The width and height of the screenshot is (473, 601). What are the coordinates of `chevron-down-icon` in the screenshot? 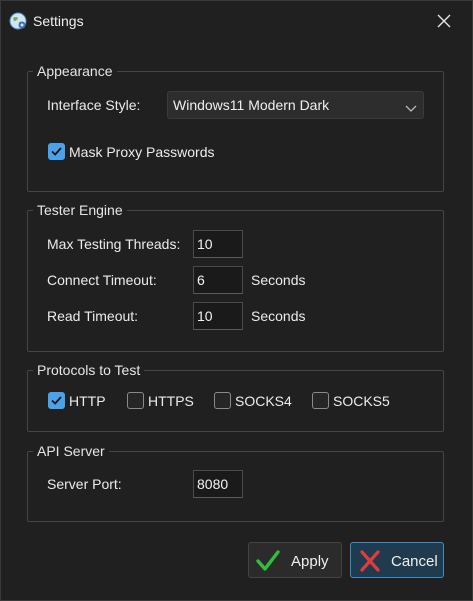 It's located at (411, 108).